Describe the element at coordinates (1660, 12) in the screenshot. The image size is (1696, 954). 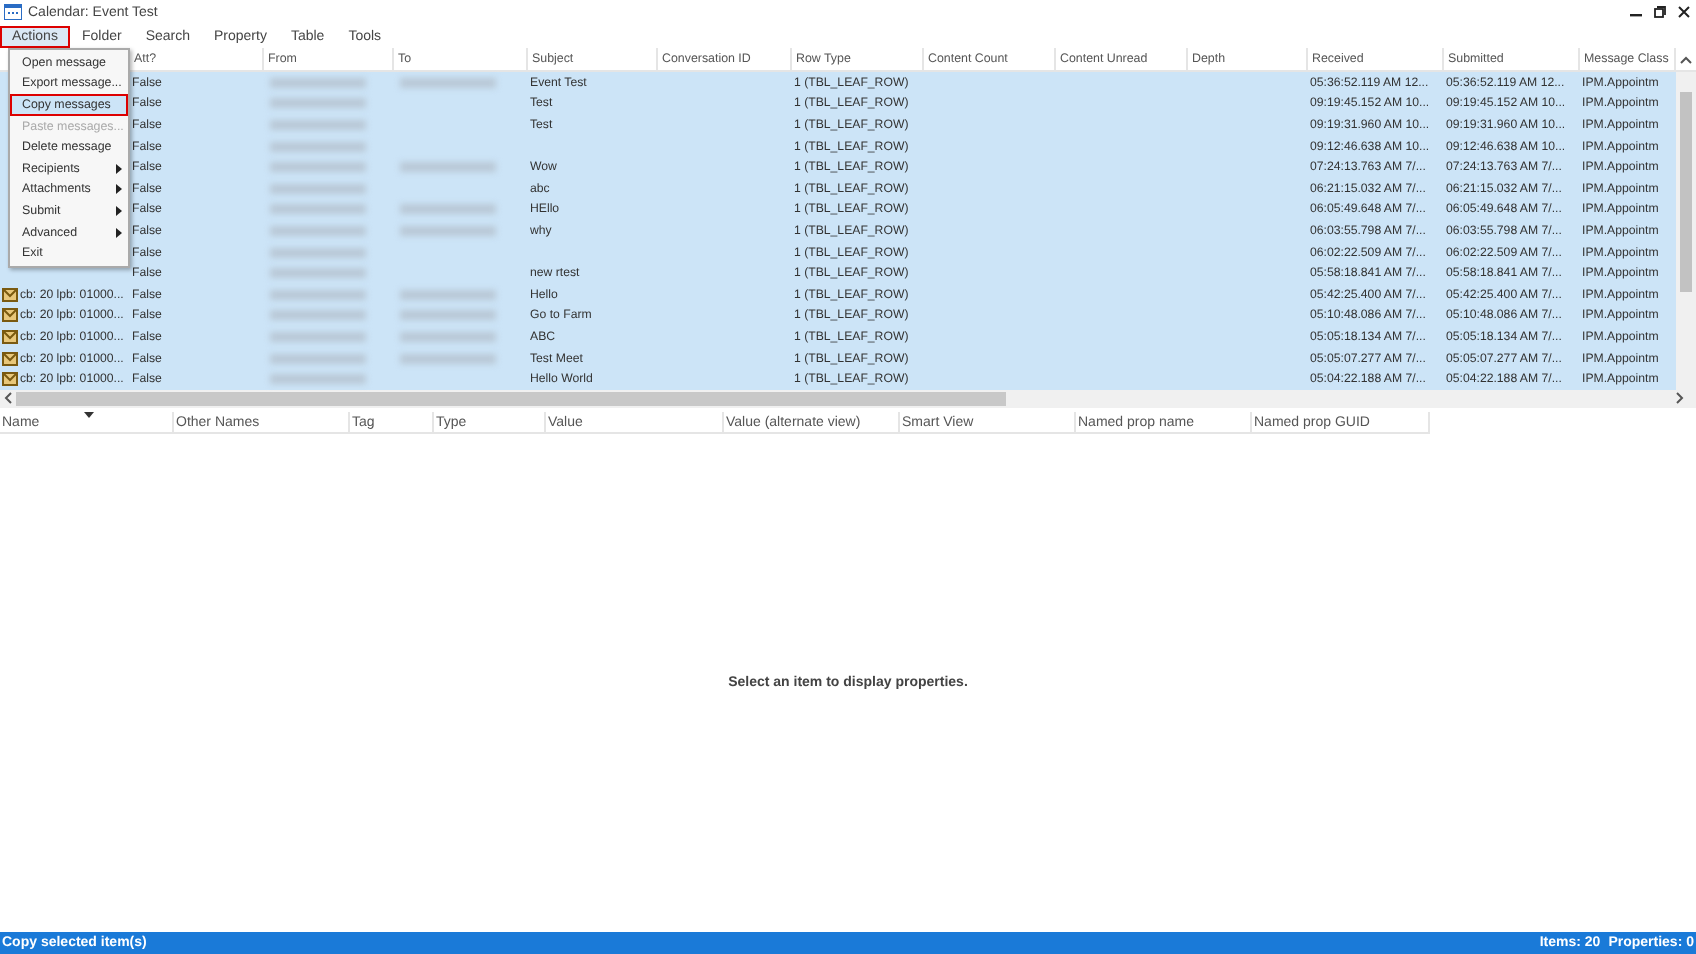
I see `restore-icon` at that location.